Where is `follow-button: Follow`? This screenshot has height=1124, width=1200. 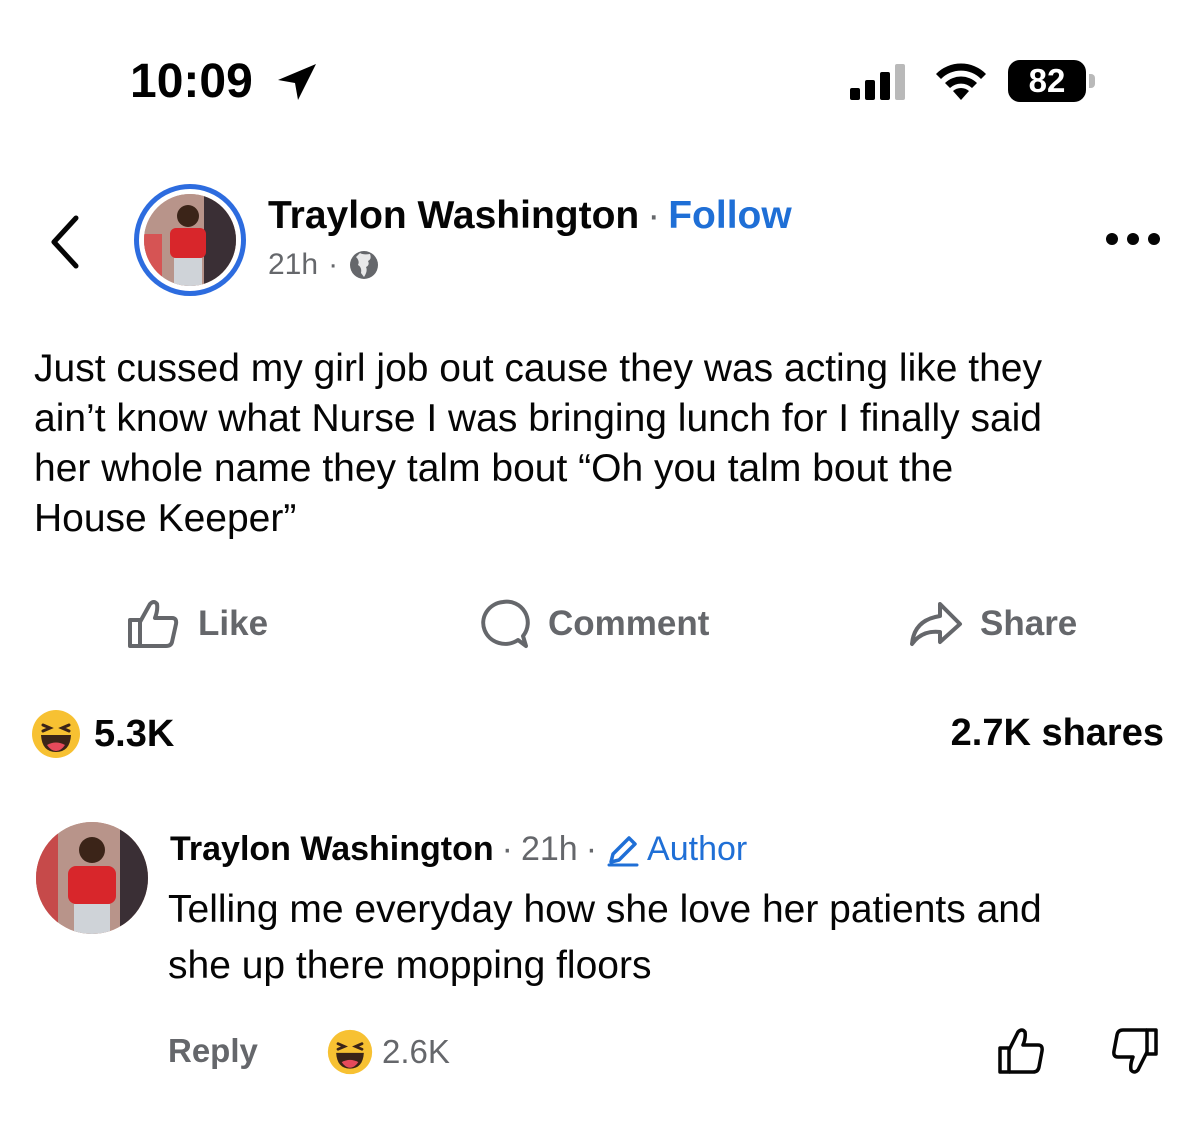 follow-button: Follow is located at coordinates (729, 215).